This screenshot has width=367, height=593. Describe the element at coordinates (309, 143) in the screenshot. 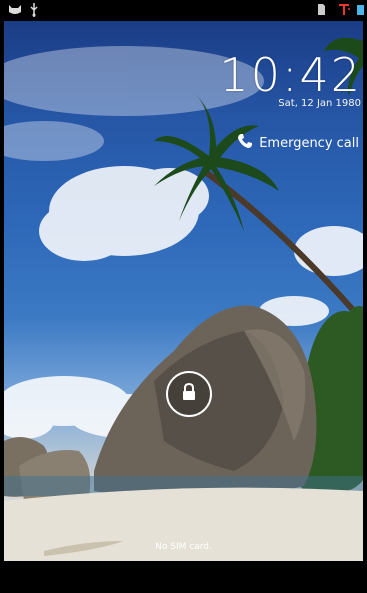

I see `emergency-call-label: Emergency call` at that location.